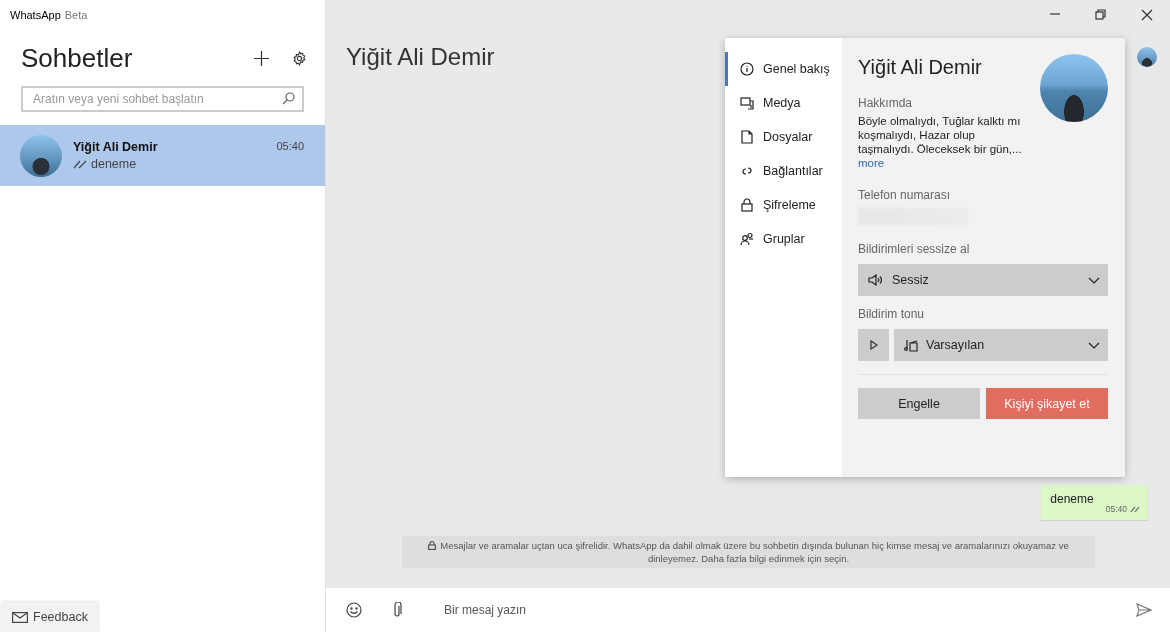 This screenshot has width=1170, height=632. What do you see at coordinates (299, 58) in the screenshot?
I see `settings-button` at bounding box center [299, 58].